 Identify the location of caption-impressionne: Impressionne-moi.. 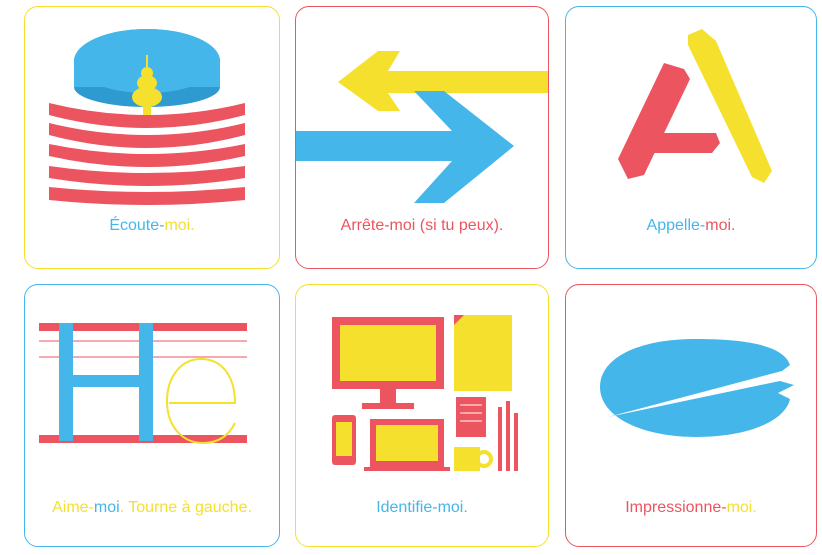
(691, 507).